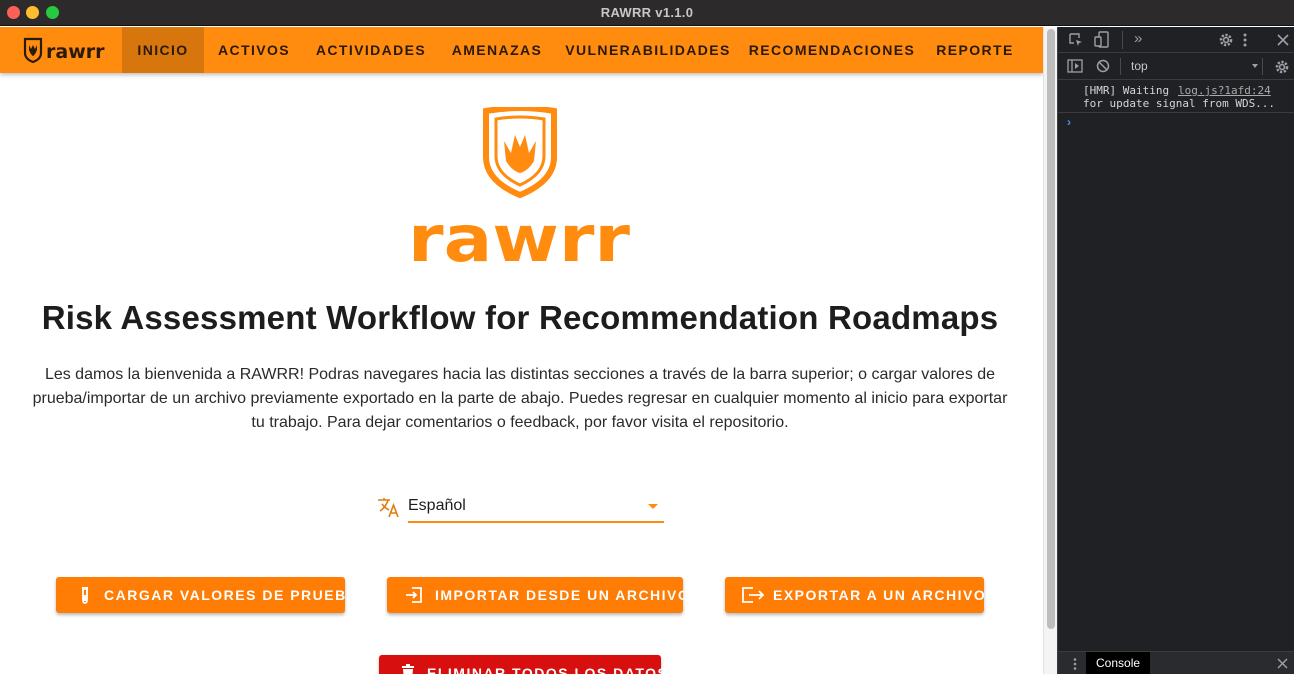 This screenshot has height=674, width=1294. What do you see at coordinates (1069, 122) in the screenshot?
I see `console-prompt: ›` at bounding box center [1069, 122].